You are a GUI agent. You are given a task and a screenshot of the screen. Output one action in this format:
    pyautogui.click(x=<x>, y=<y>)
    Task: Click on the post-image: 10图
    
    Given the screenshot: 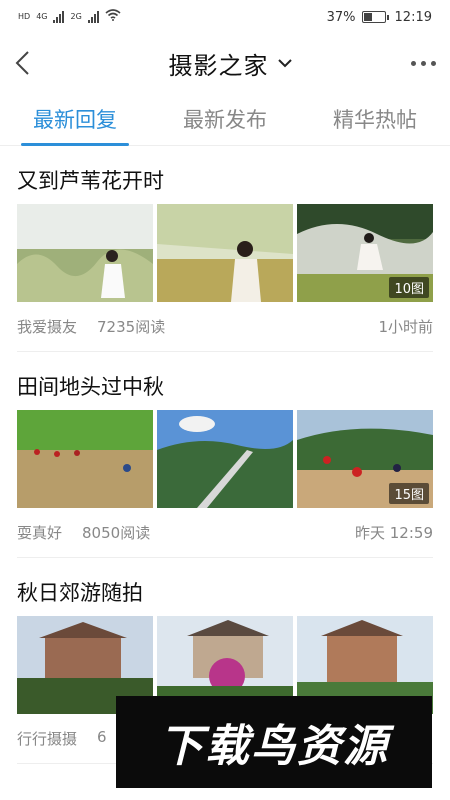 What is the action you would take?
    pyautogui.click(x=365, y=253)
    